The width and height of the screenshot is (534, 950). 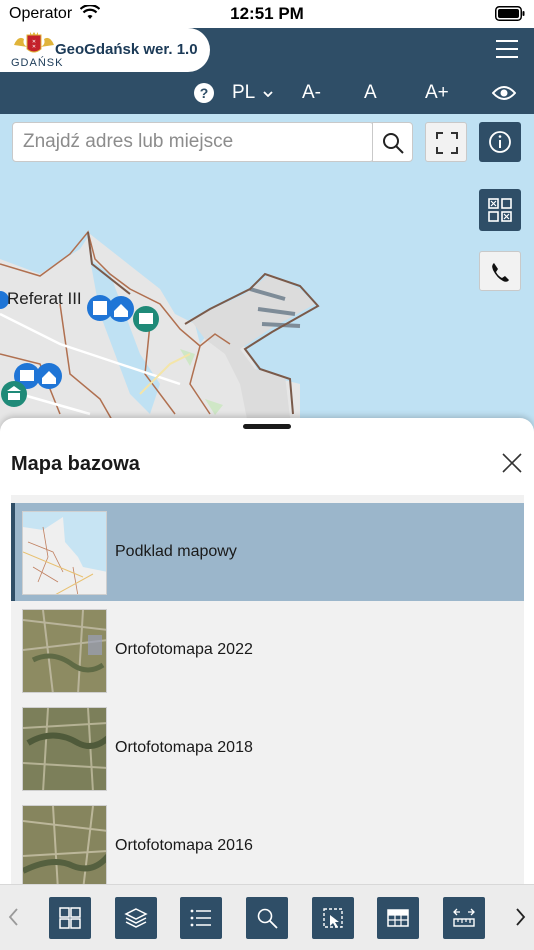 What do you see at coordinates (520, 917) in the screenshot?
I see `chevron-right-icon` at bounding box center [520, 917].